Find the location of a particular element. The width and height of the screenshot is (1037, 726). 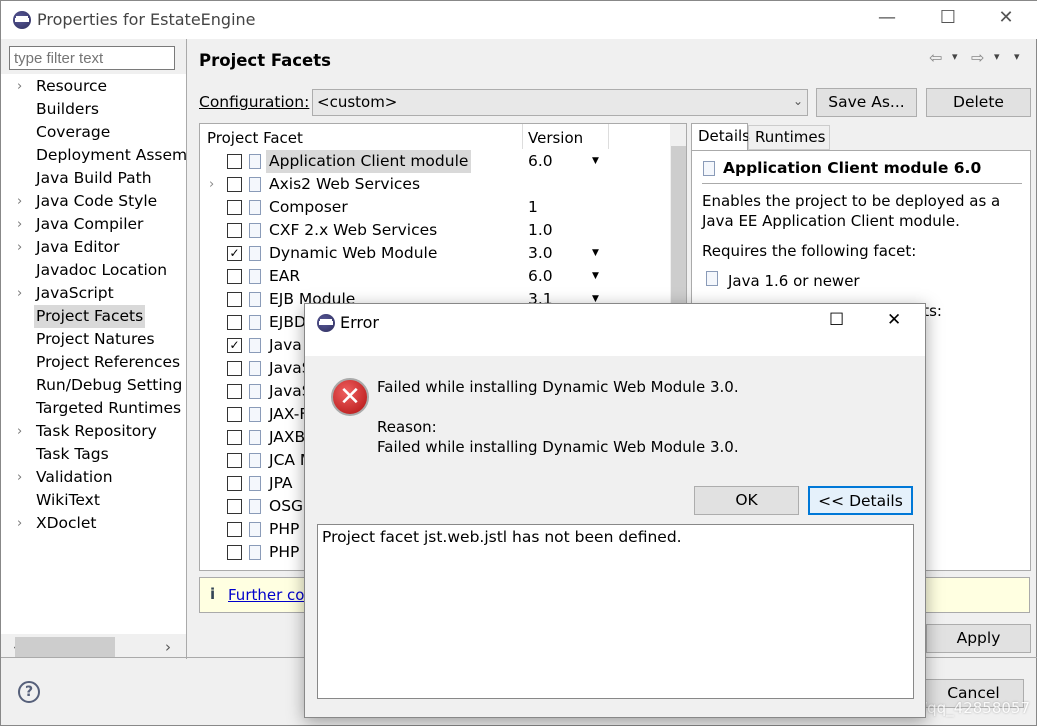

sidebar-item-label: Resource is located at coordinates (72, 86).